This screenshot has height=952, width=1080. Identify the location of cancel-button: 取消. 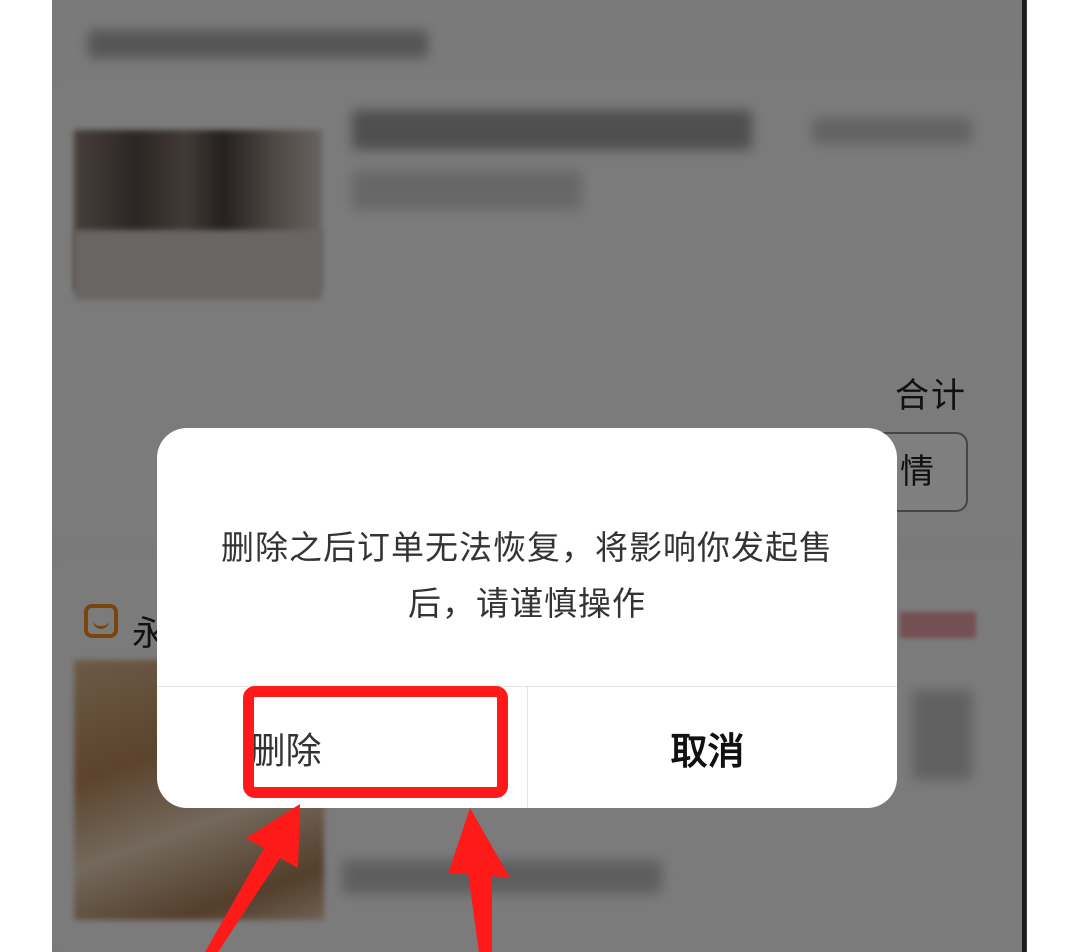
(712, 747).